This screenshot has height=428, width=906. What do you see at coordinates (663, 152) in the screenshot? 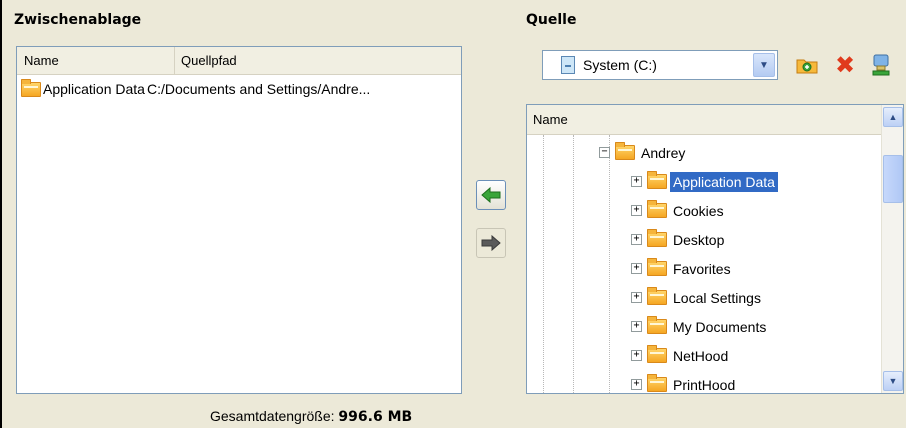
I see `tree-item-label: Andrey` at bounding box center [663, 152].